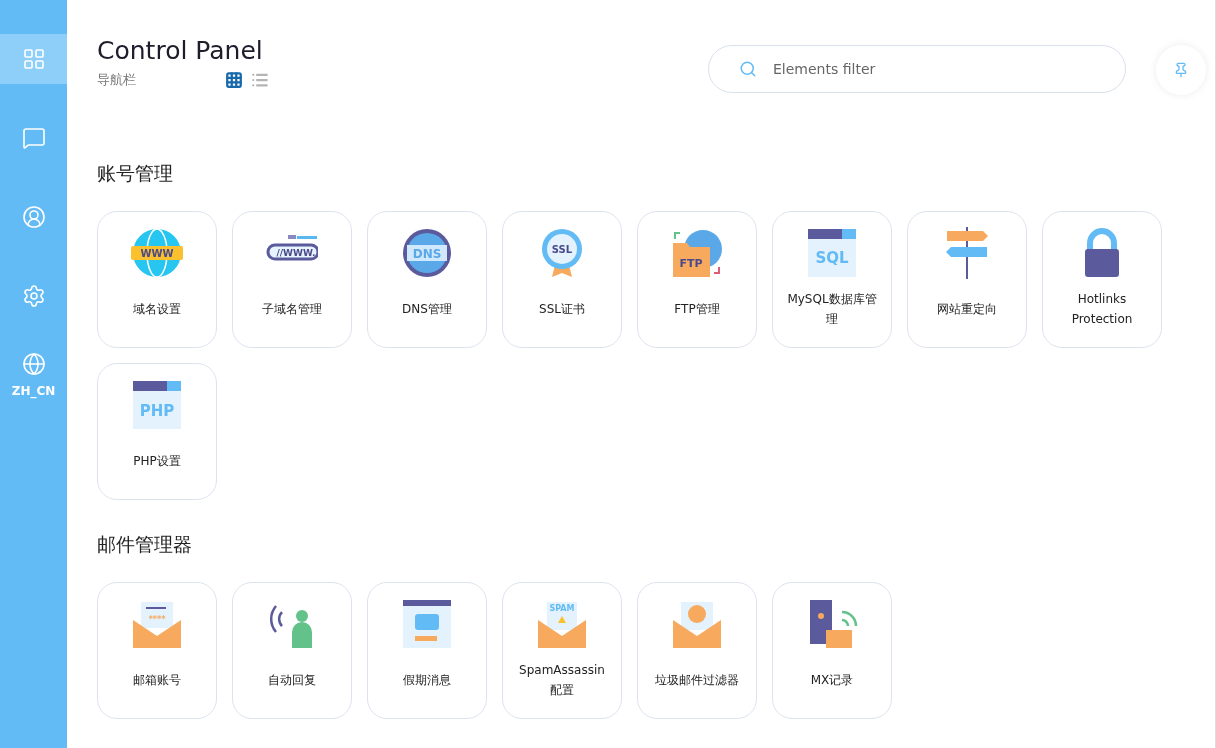 This screenshot has height=748, width=1216. Describe the element at coordinates (157, 405) in the screenshot. I see `code-window-icon: PHP` at that location.